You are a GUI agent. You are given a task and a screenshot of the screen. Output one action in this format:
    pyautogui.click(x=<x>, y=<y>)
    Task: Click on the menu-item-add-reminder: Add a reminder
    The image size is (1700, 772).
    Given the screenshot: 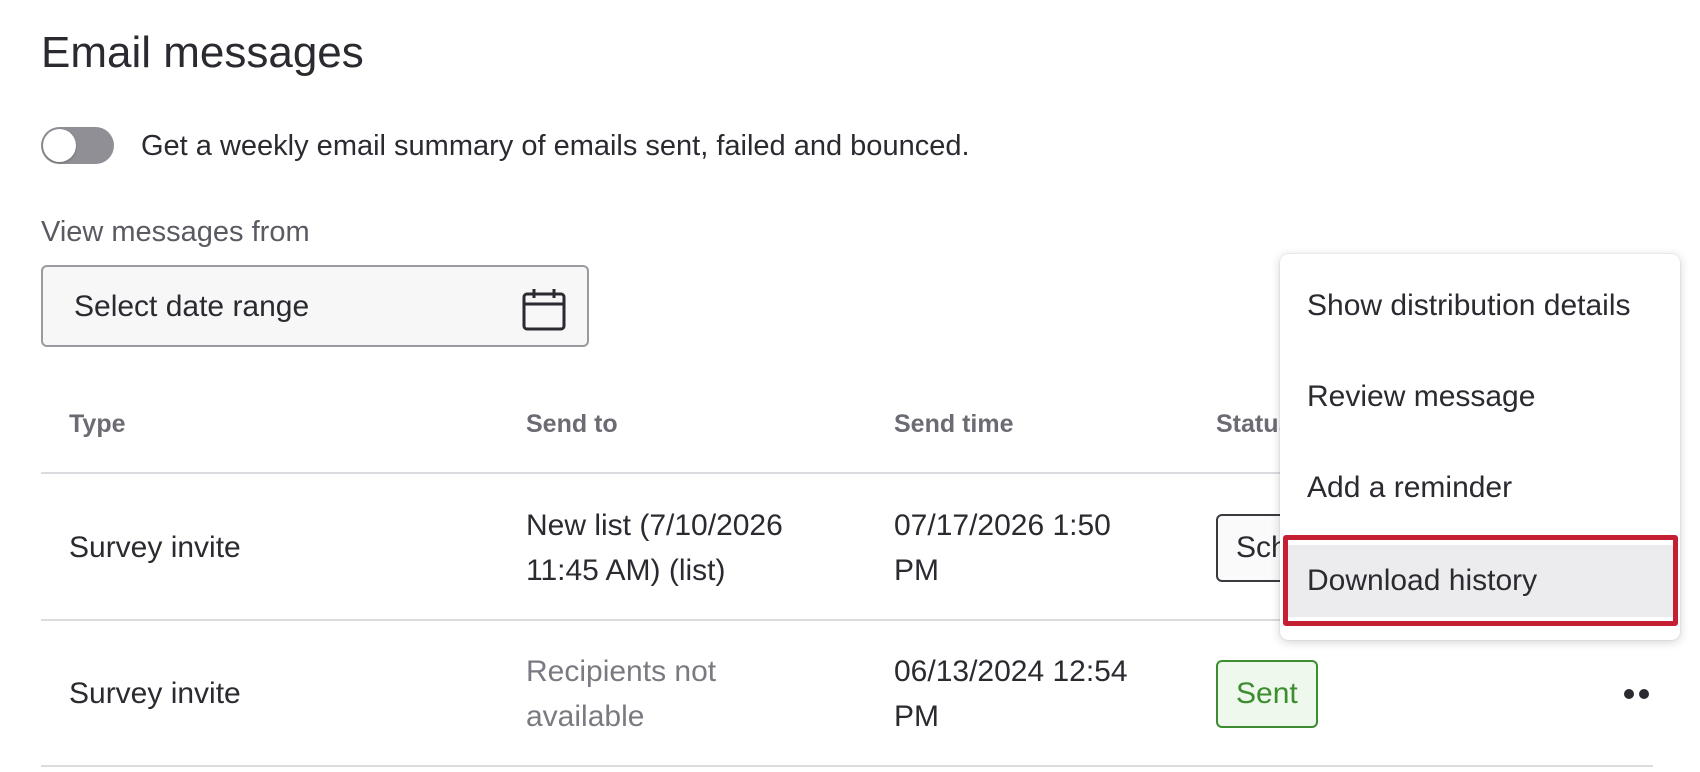 What is the action you would take?
    pyautogui.click(x=1480, y=488)
    